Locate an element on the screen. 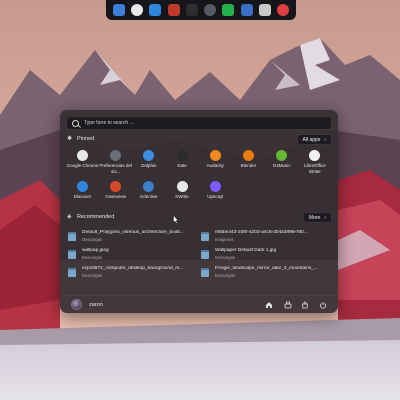 Image resolution: width=400 pixels, height=400 pixels. pinned-app: LibreOffice Writer is located at coordinates (314, 163).